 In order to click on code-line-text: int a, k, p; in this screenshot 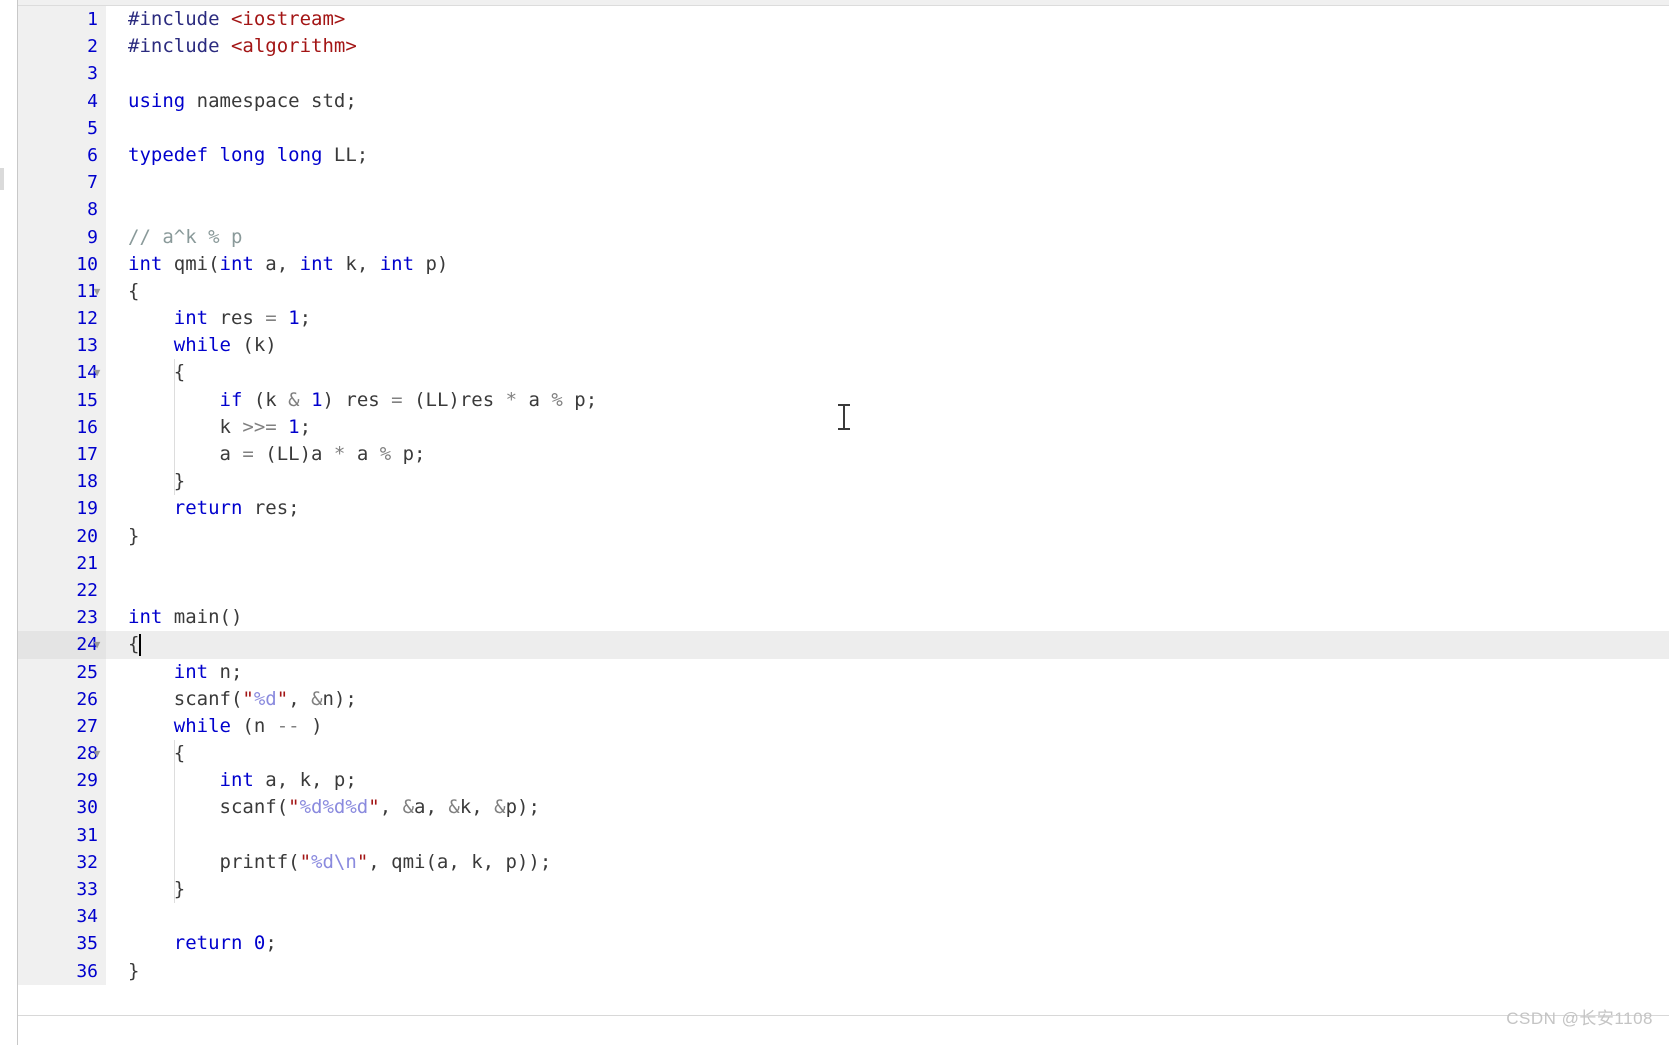, I will do `click(887, 780)`.